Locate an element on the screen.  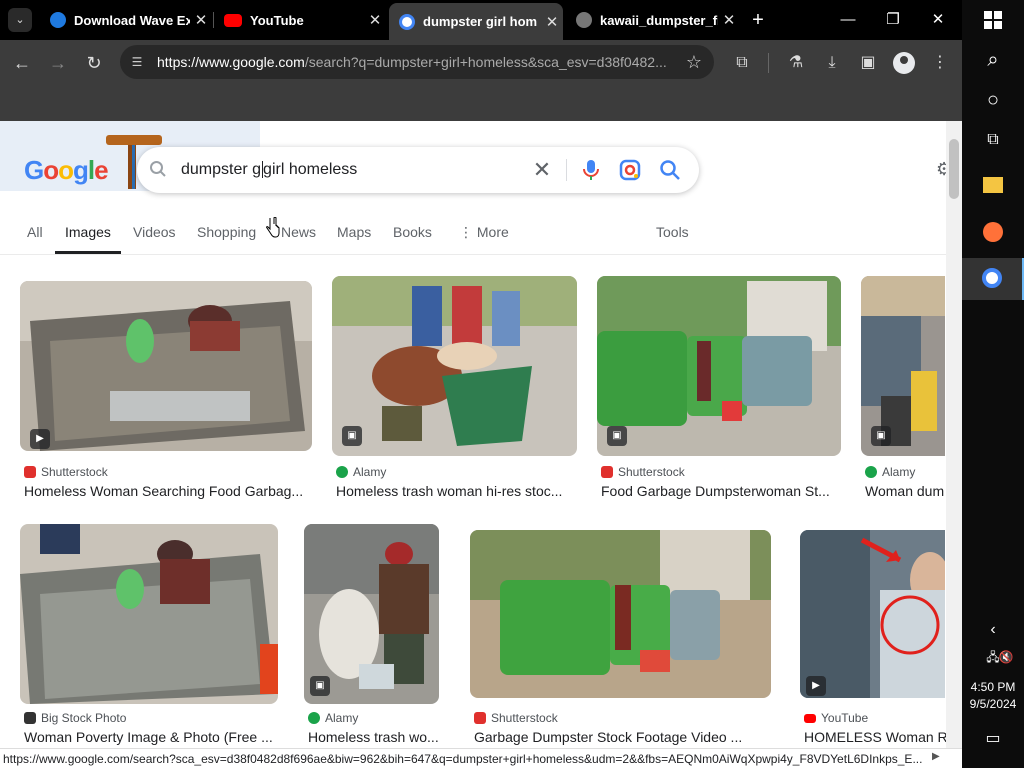
search-input: dumpster g girl homeless is located at coordinates (269, 170).